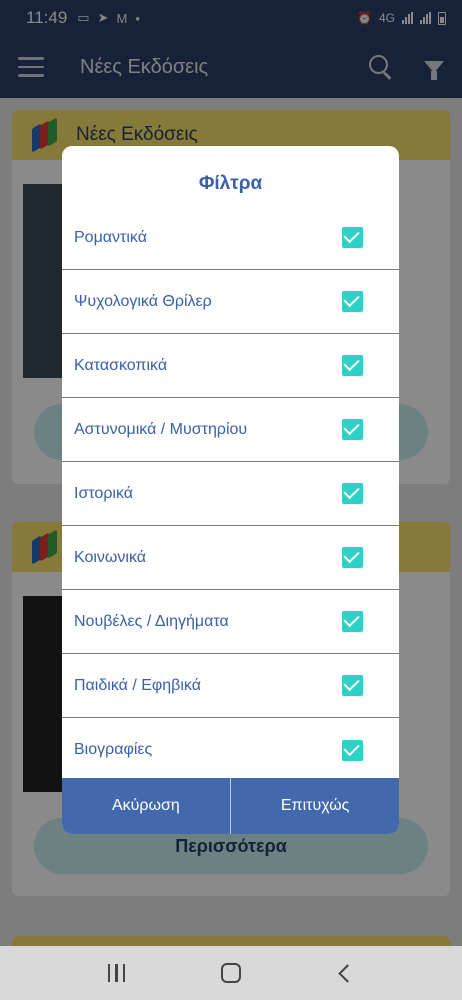  What do you see at coordinates (110, 557) in the screenshot?
I see `filter-option-label: Κοινωνικά` at bounding box center [110, 557].